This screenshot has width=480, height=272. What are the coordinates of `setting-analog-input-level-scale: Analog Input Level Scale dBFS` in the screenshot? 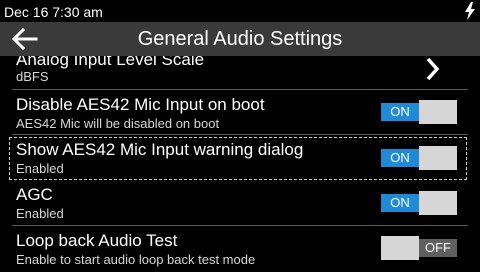 It's located at (240, 71).